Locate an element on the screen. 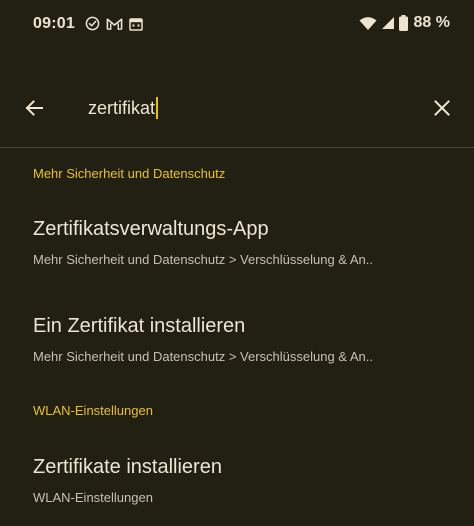 This screenshot has width=474, height=526. calendar-icon is located at coordinates (136, 24).